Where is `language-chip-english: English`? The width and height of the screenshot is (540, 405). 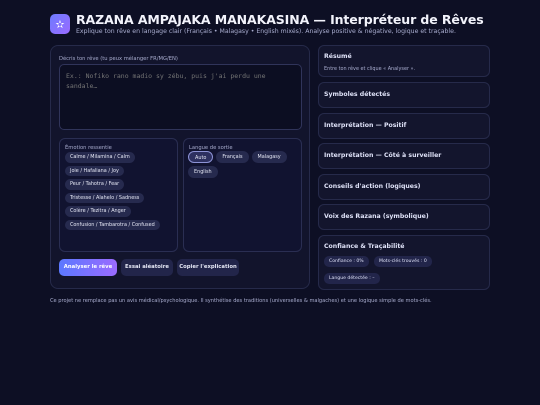
language-chip-english: English is located at coordinates (203, 172).